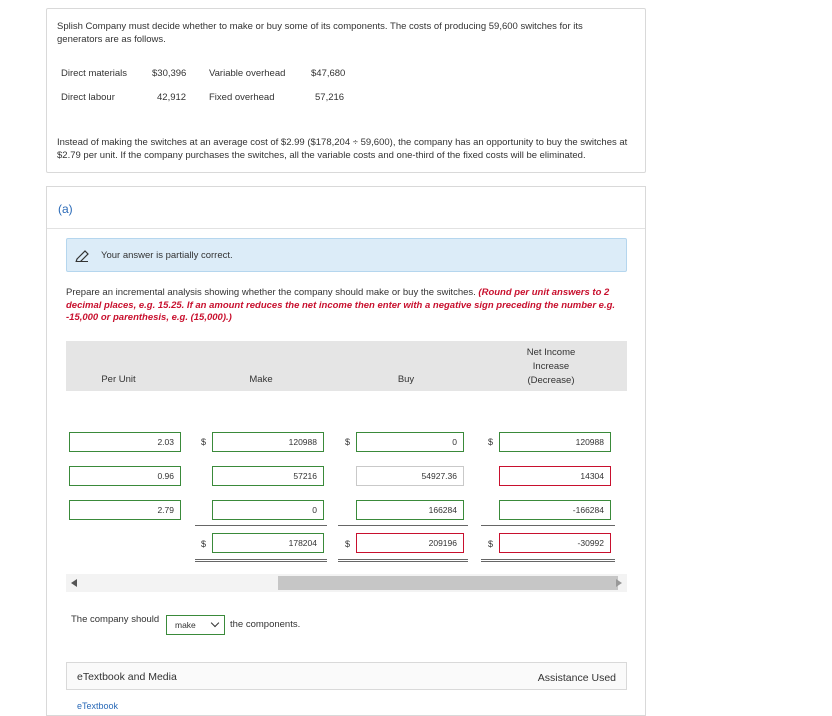 The width and height of the screenshot is (832, 716). Describe the element at coordinates (330, 97) in the screenshot. I see `cost-value: 57,216` at that location.